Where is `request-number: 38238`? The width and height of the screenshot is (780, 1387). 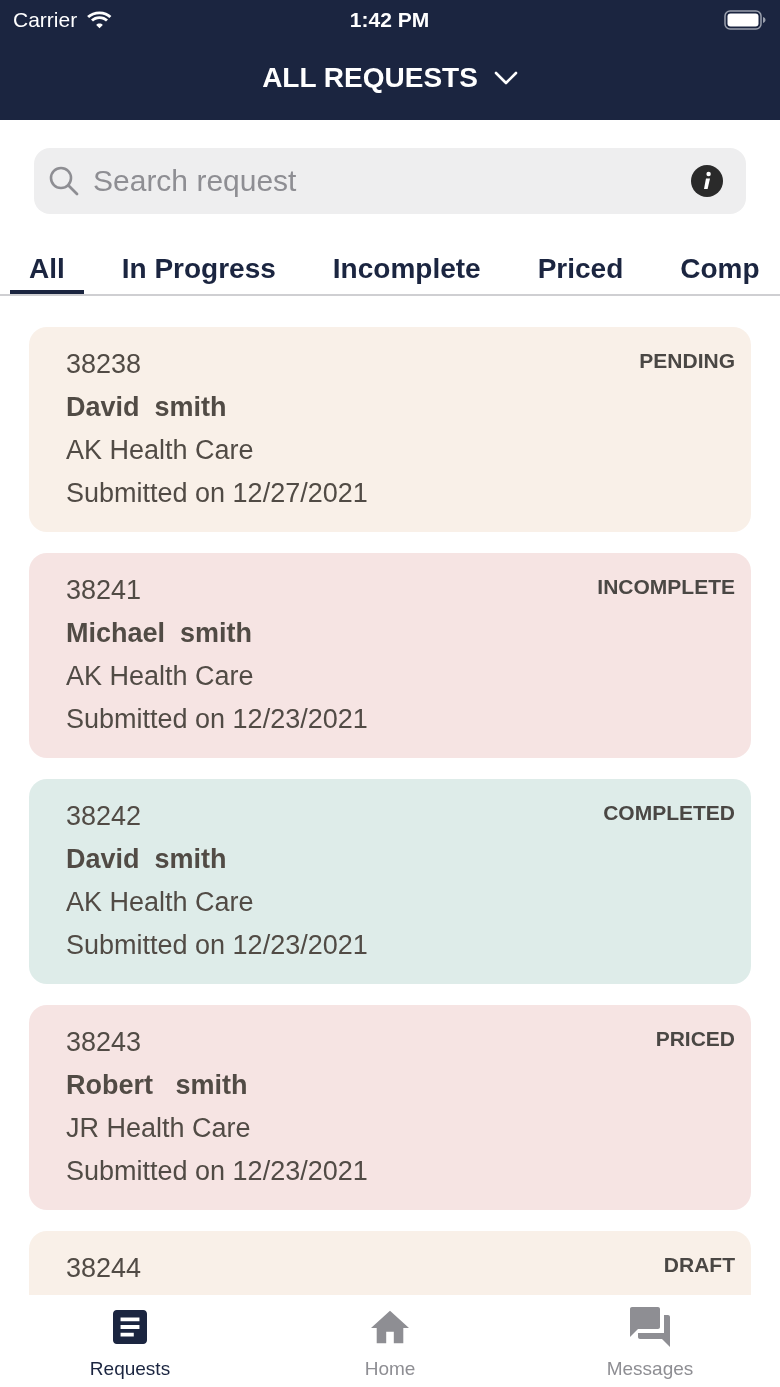
request-number: 38238 is located at coordinates (104, 364).